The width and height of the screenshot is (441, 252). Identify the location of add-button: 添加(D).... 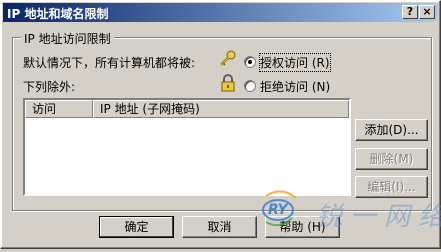
(391, 130).